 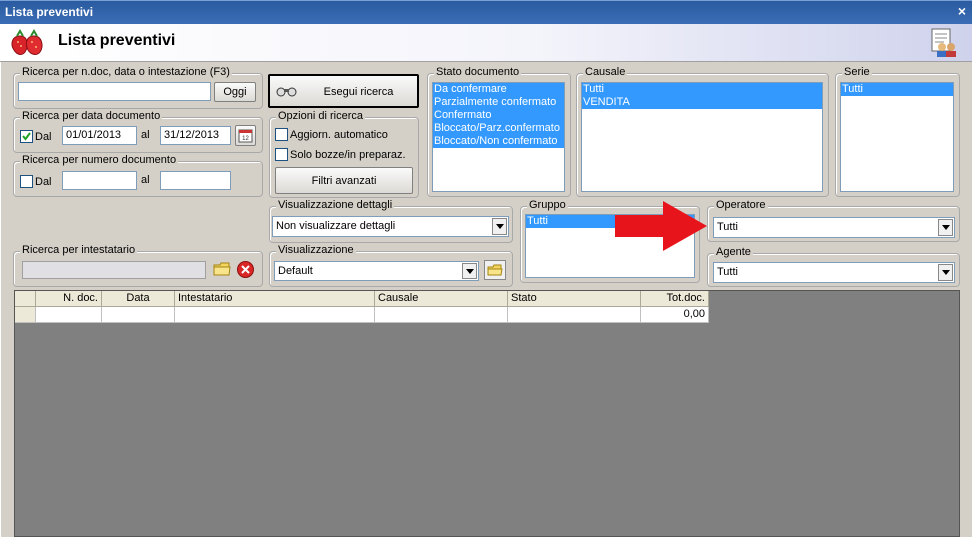 What do you see at coordinates (320, 116) in the screenshot?
I see `search-options-legend: Opzioni di ricerca` at bounding box center [320, 116].